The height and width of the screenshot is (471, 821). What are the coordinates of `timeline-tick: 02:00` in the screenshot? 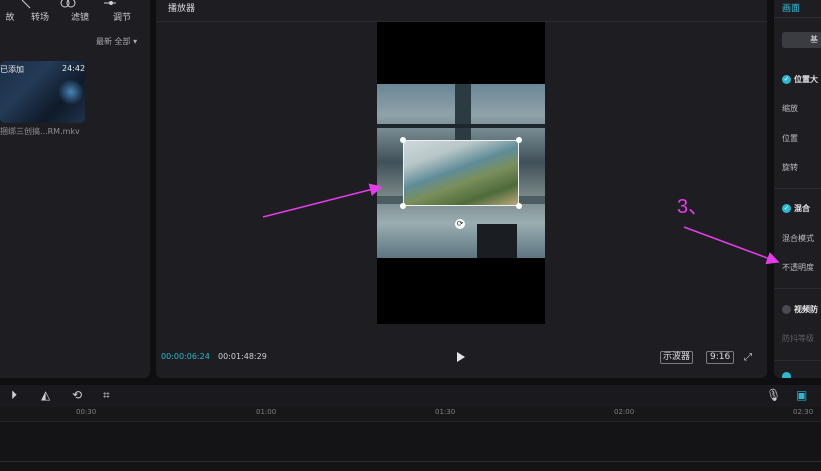 It's located at (624, 412).